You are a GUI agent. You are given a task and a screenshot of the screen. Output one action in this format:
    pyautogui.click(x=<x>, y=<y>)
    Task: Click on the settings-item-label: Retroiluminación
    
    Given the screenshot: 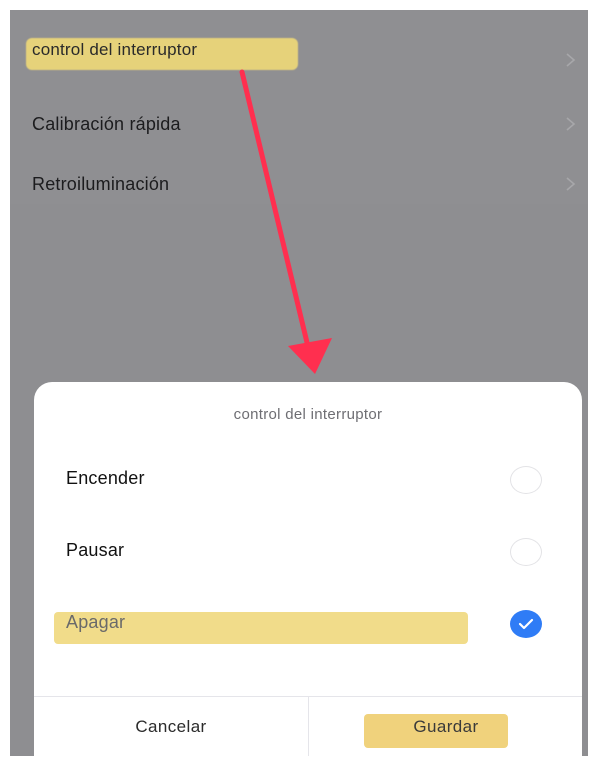 What is the action you would take?
    pyautogui.click(x=101, y=184)
    